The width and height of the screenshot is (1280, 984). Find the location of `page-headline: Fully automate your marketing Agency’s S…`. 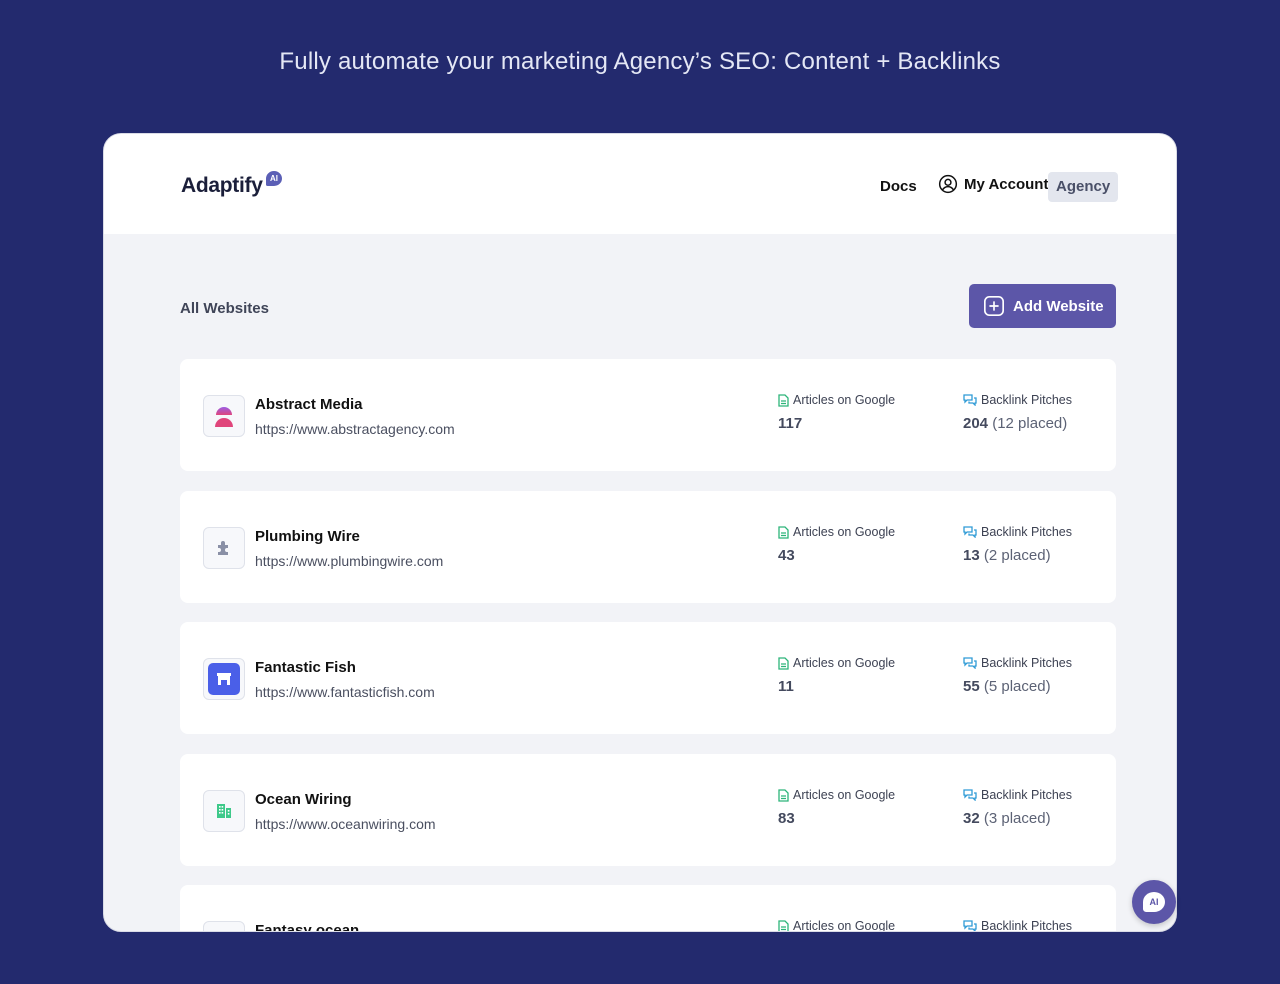

page-headline: Fully automate your marketing Agency’s S… is located at coordinates (640, 61).